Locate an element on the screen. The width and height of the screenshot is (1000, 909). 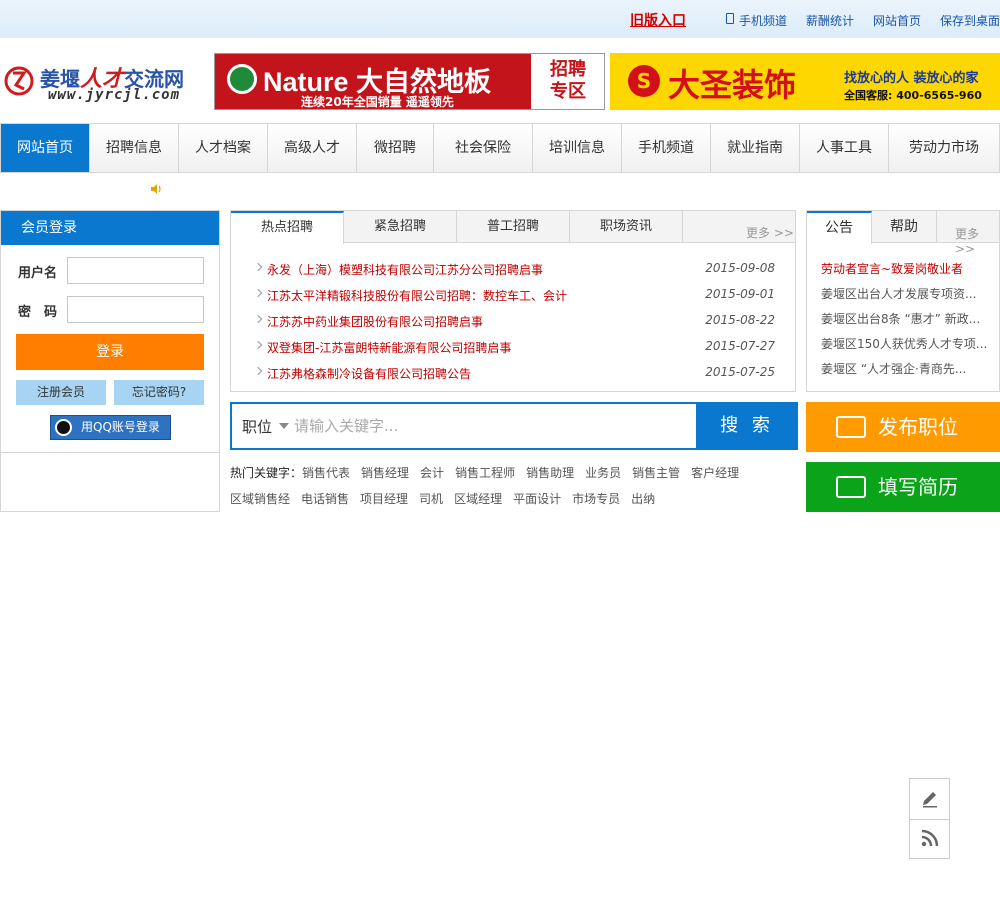
register-button: 注册会员 is located at coordinates (61, 392).